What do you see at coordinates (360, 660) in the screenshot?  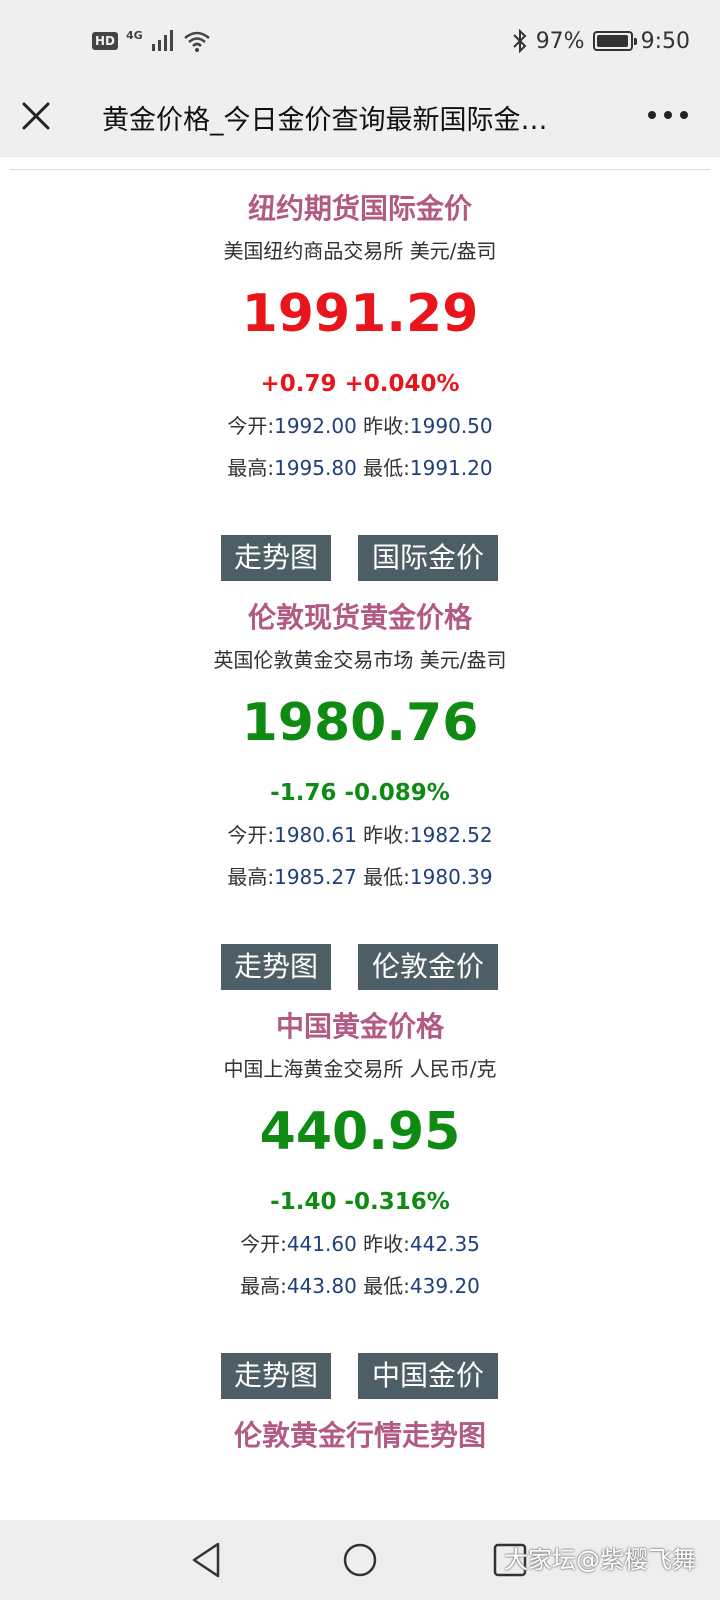 I see `section-subtitle: 英国伦敦黄金交易市场 美元/盎司` at bounding box center [360, 660].